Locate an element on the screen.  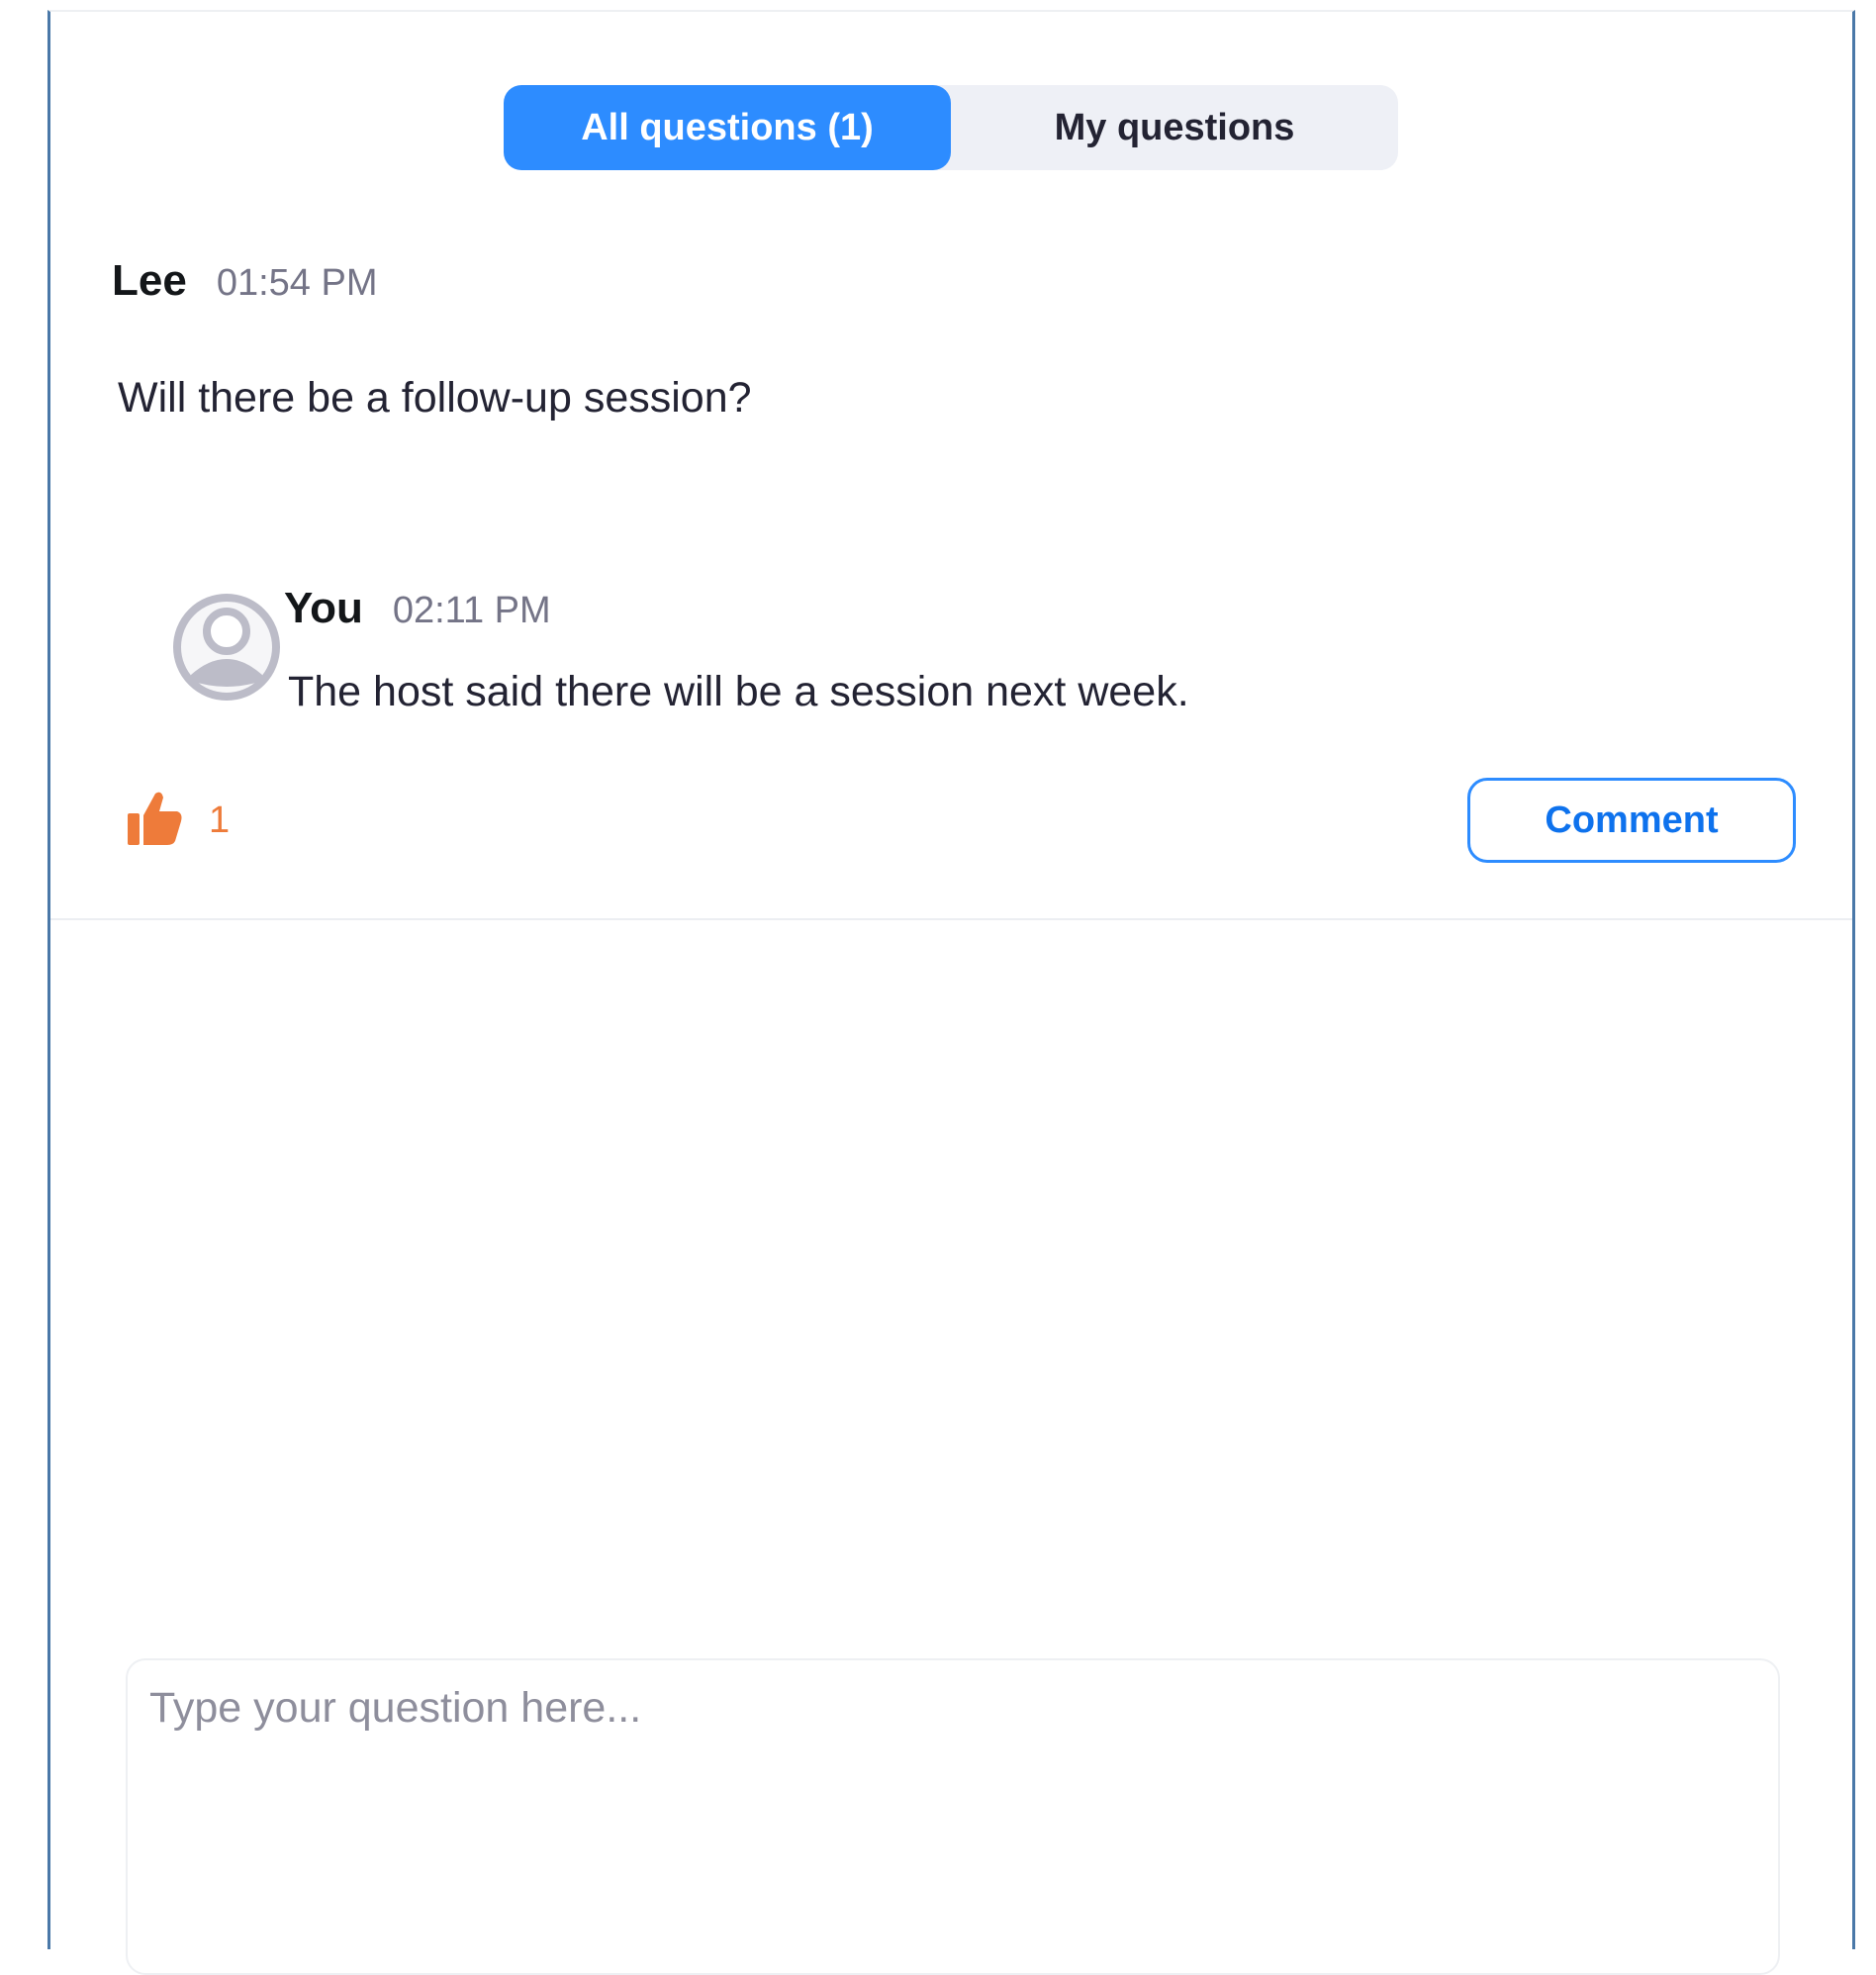
comment-button: Comment is located at coordinates (1631, 820).